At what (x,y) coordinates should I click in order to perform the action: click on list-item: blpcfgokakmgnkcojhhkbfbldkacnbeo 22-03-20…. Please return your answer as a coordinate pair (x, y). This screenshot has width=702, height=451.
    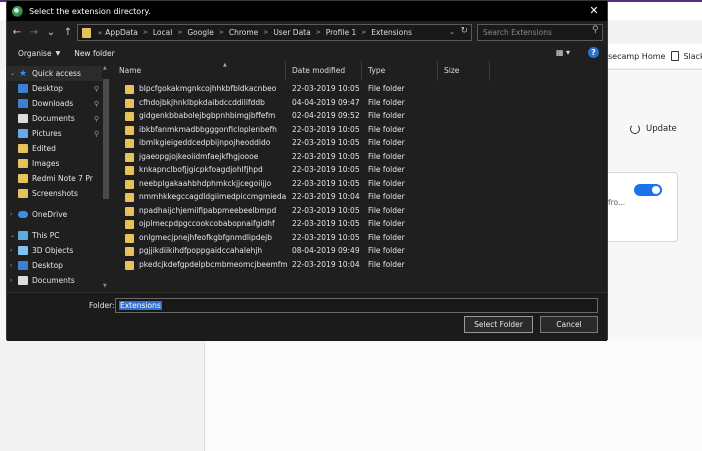
    Looking at the image, I should click on (358, 90).